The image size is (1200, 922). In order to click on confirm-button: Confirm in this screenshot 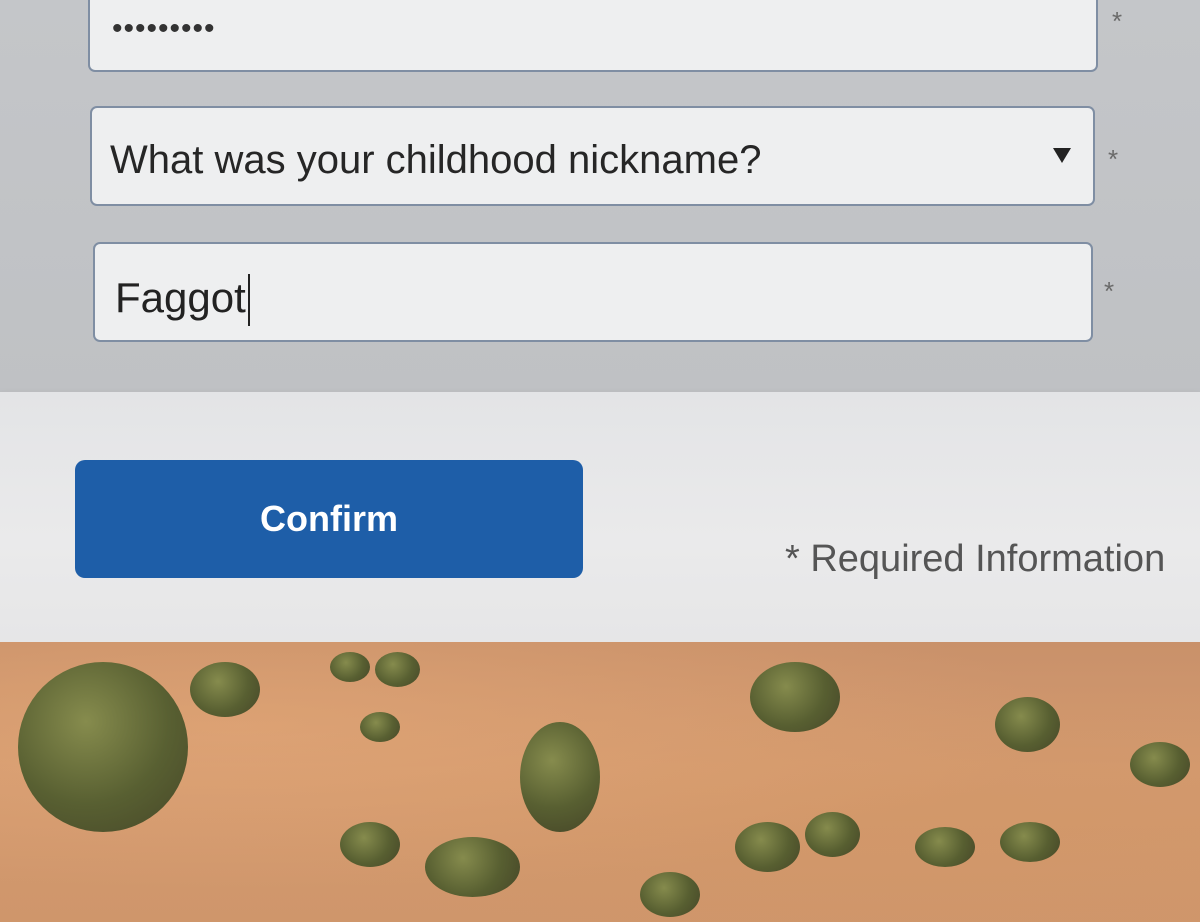, I will do `click(329, 519)`.